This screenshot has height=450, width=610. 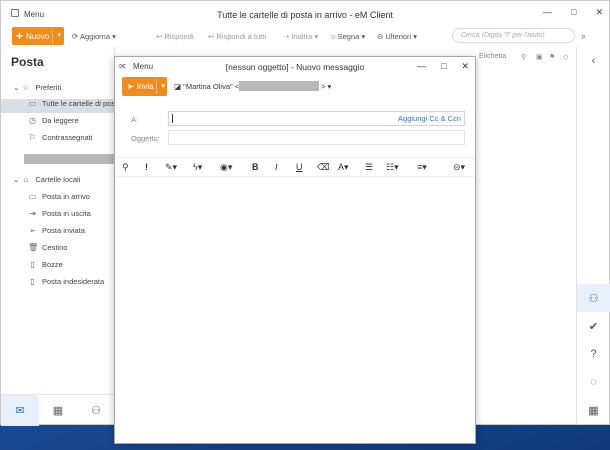 I want to click on rispondi-tutti-button: ↩ Rispondi a tutti, so click(x=237, y=36).